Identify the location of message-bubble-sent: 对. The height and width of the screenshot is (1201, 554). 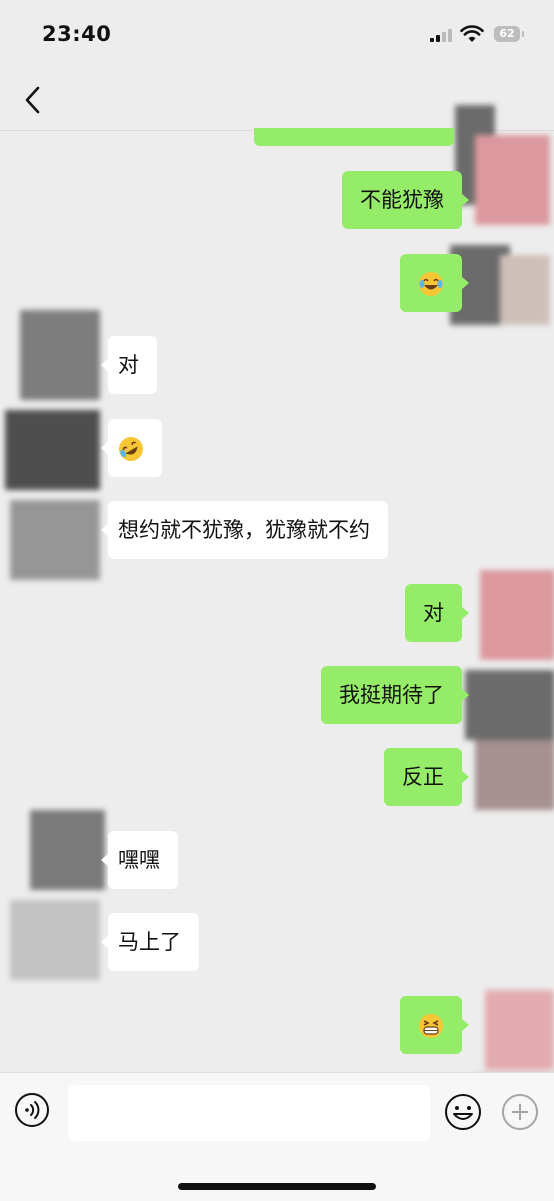
(437, 613).